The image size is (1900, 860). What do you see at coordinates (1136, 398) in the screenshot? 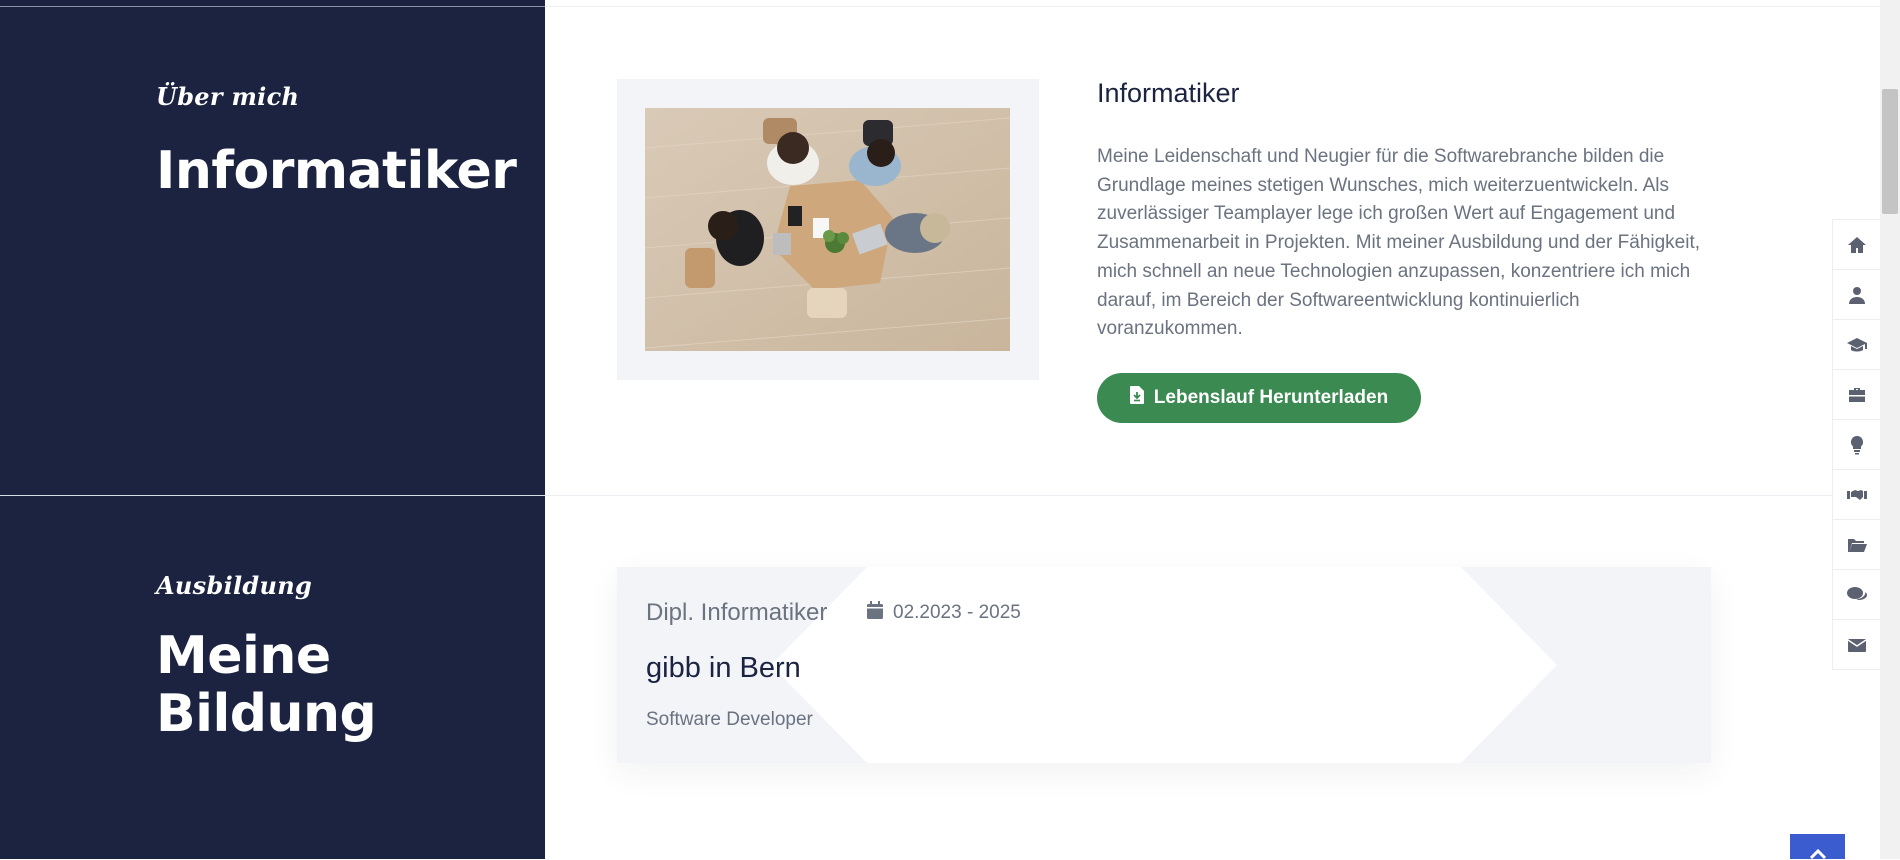
I see `file-download-icon` at bounding box center [1136, 398].